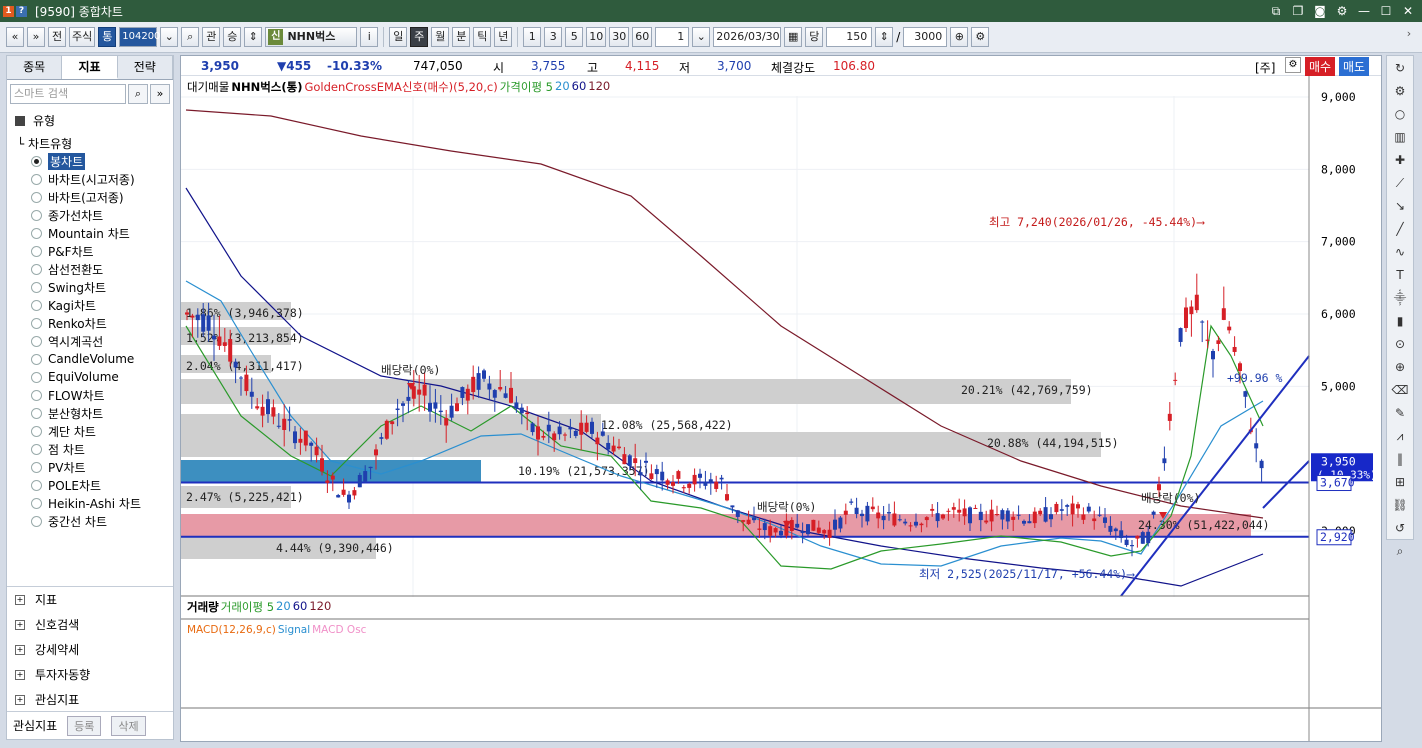 The width and height of the screenshot is (1422, 748). What do you see at coordinates (1400, 436) in the screenshot?
I see `channel-icon: ⩘` at bounding box center [1400, 436].